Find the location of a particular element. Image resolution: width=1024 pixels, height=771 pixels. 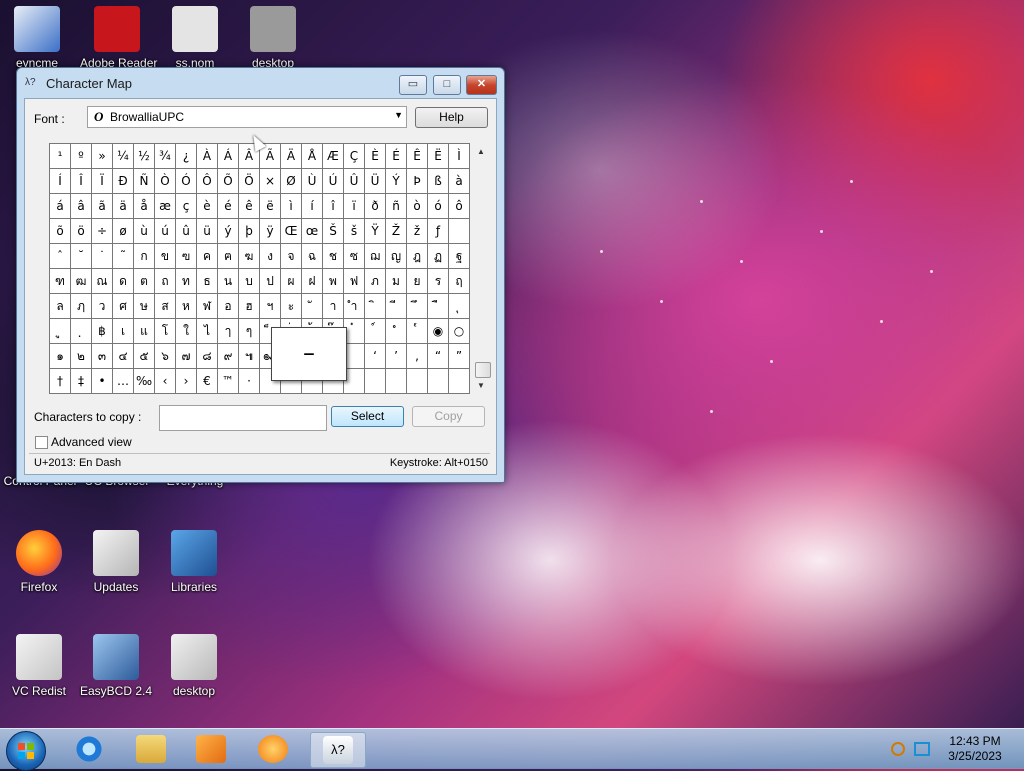

char-cell: ÷ is located at coordinates (102, 231).